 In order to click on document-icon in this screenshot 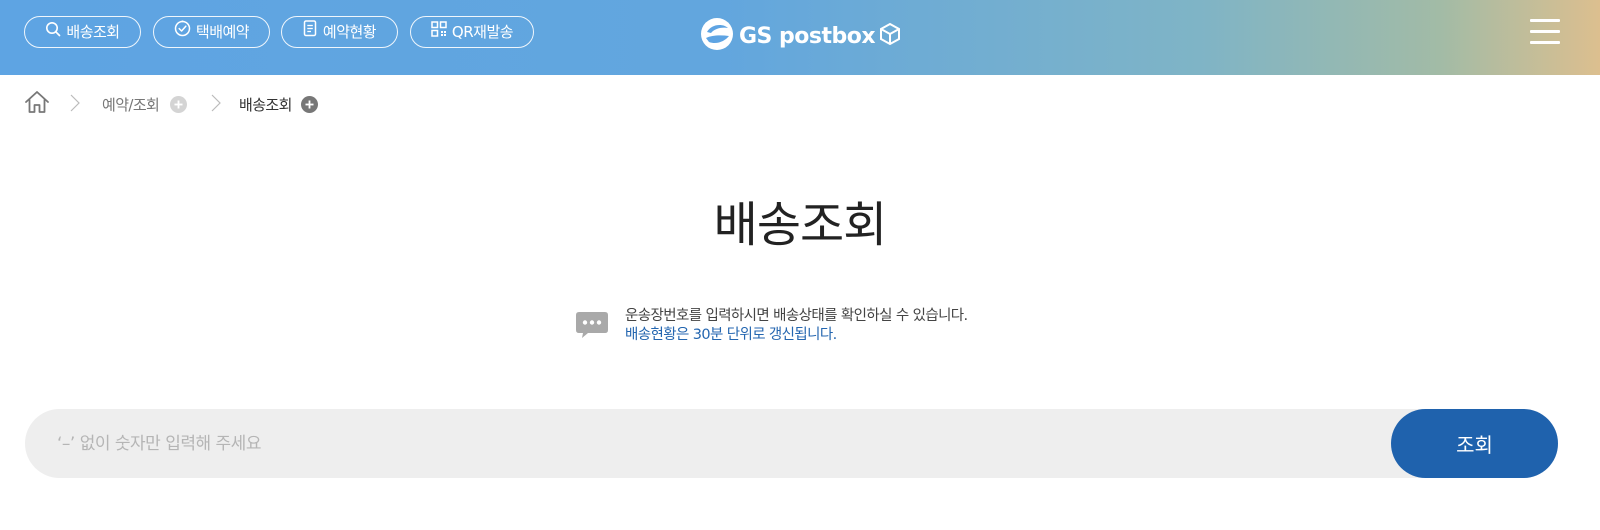, I will do `click(310, 32)`.